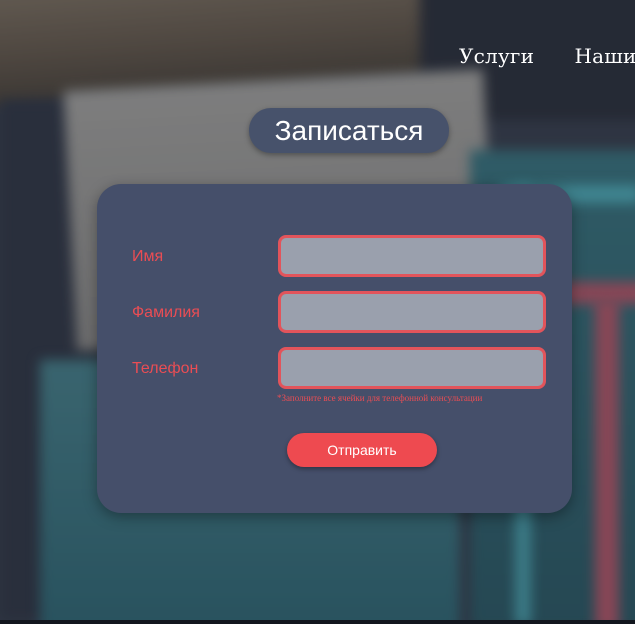 The image size is (635, 624). What do you see at coordinates (165, 368) in the screenshot?
I see `phone-label: Телефон` at bounding box center [165, 368].